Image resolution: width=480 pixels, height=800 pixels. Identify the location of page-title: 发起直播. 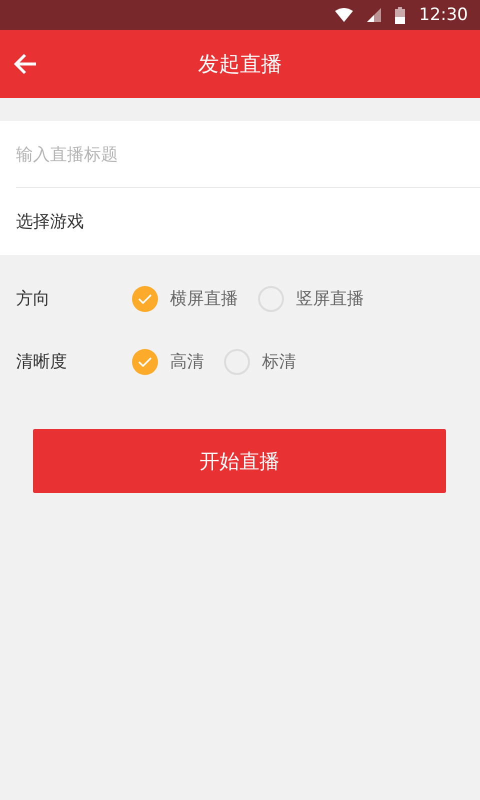
(240, 64).